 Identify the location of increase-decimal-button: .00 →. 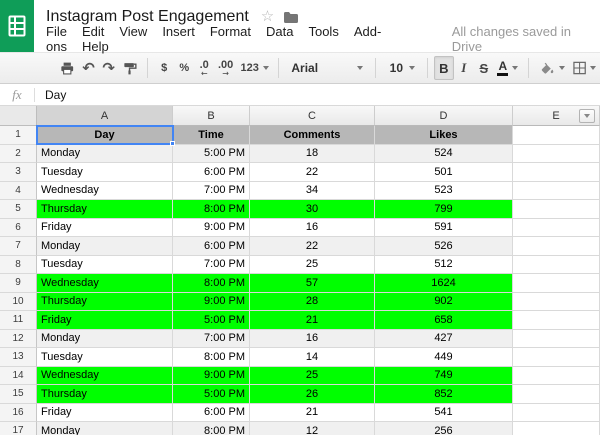
(225, 68).